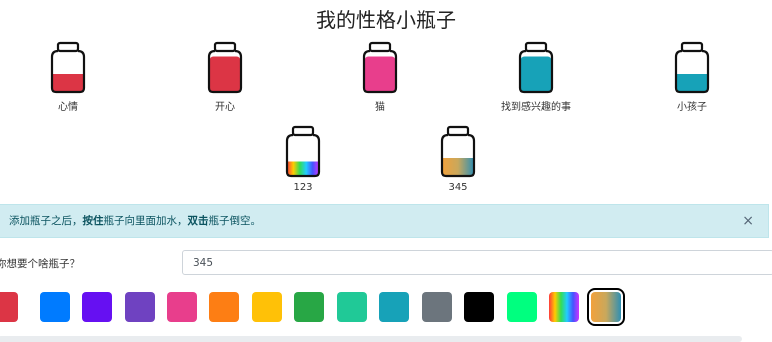 This screenshot has height=342, width=772. What do you see at coordinates (235, 221) in the screenshot?
I see `alert-text-after: 瓶子倒空。` at bounding box center [235, 221].